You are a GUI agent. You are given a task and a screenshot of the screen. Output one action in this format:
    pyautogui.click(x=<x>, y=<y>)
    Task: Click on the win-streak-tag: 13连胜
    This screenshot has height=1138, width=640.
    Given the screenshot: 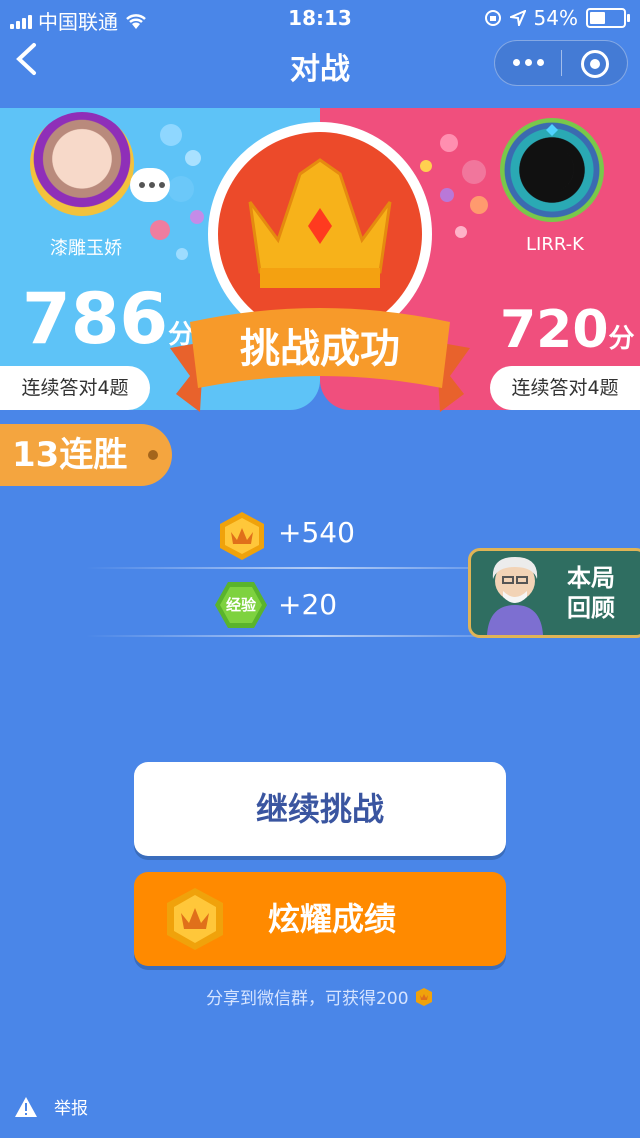 What is the action you would take?
    pyautogui.click(x=86, y=455)
    